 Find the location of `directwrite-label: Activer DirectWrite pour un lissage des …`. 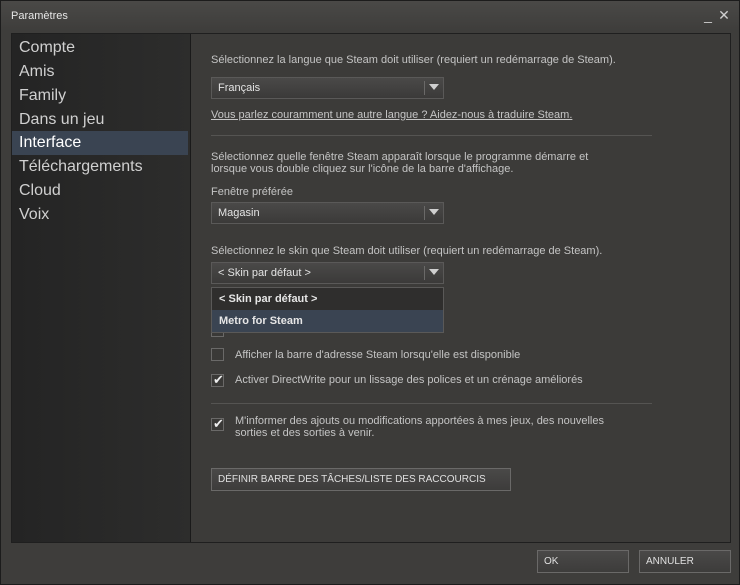

directwrite-label: Activer DirectWrite pour un lissage des … is located at coordinates (409, 380).